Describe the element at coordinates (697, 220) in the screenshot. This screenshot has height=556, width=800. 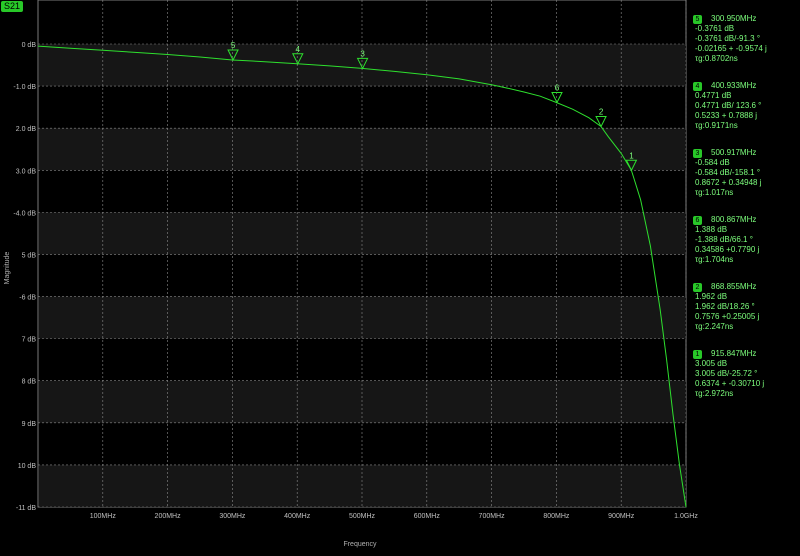
I see `marker-badge: 6` at that location.